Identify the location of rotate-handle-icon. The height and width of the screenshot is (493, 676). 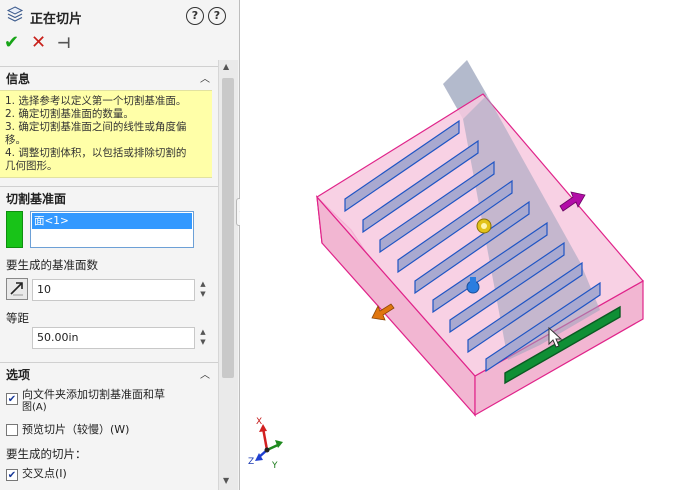
(484, 226).